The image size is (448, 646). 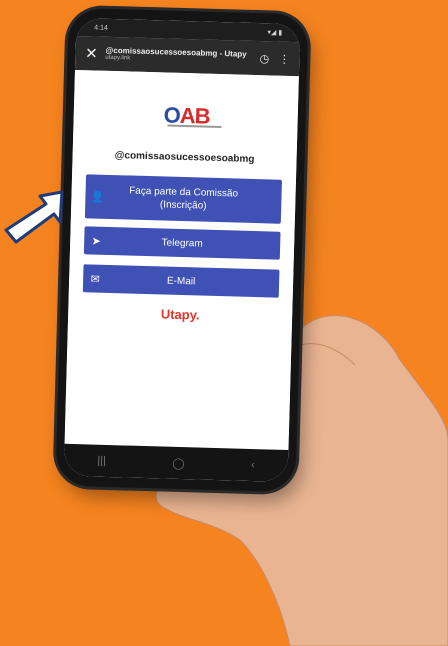 What do you see at coordinates (180, 314) in the screenshot?
I see `utapy-brand: Utapy.` at bounding box center [180, 314].